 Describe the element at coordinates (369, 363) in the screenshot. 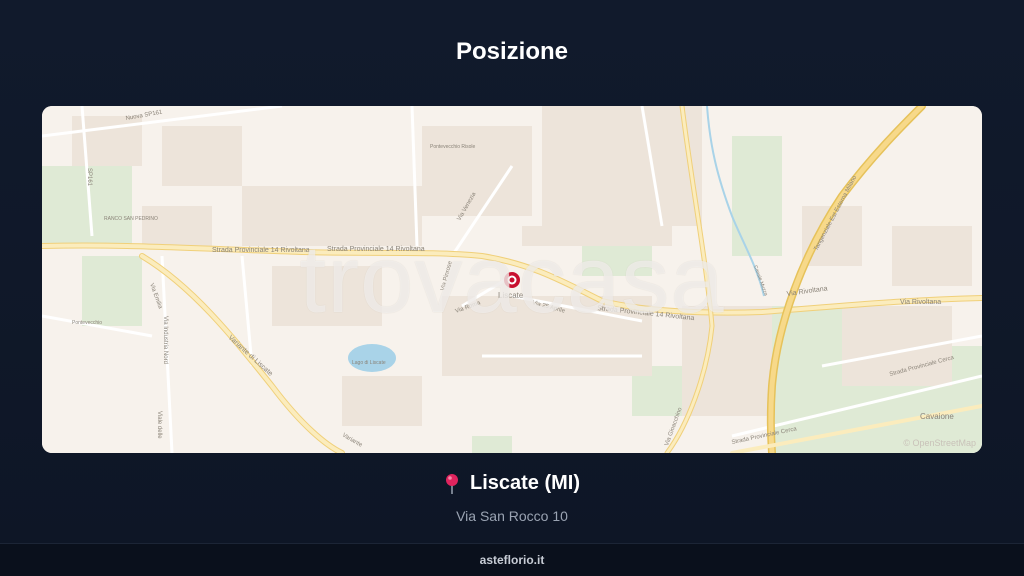

I see `label-lago: Lago di Liscate` at that location.